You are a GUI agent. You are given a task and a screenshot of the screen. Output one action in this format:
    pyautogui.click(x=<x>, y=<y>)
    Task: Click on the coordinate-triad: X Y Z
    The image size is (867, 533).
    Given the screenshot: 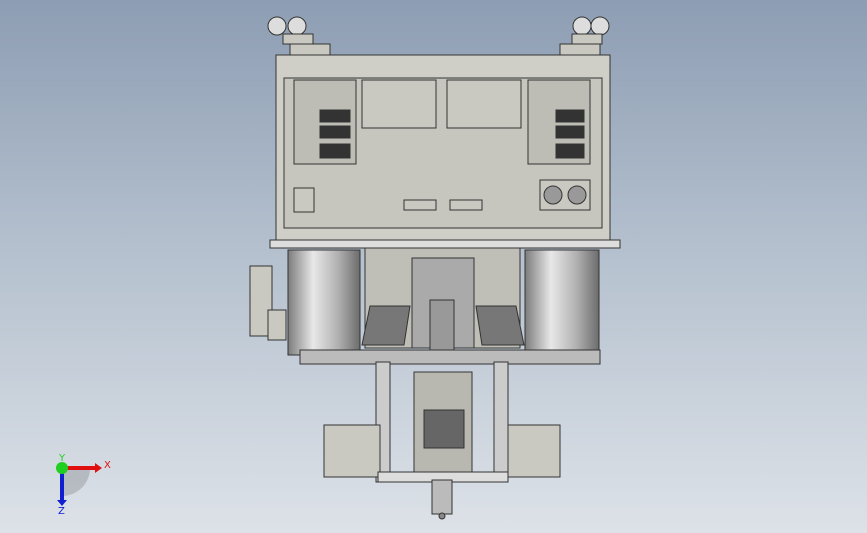 What is the action you would take?
    pyautogui.click(x=83, y=485)
    